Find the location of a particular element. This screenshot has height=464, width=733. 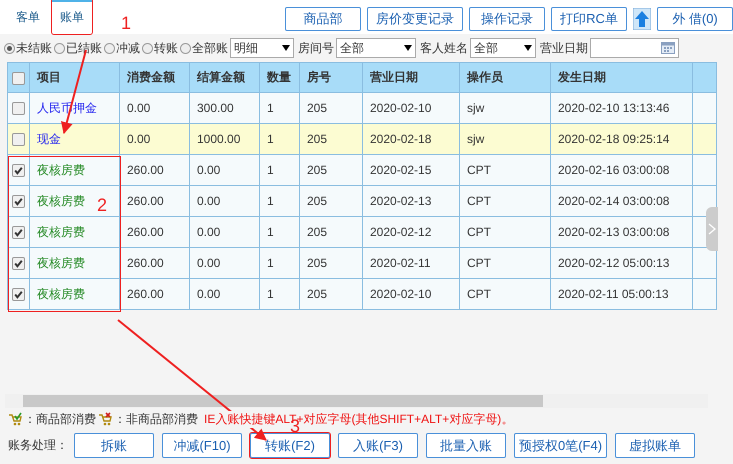

column-header: 营业日期 is located at coordinates (411, 77).